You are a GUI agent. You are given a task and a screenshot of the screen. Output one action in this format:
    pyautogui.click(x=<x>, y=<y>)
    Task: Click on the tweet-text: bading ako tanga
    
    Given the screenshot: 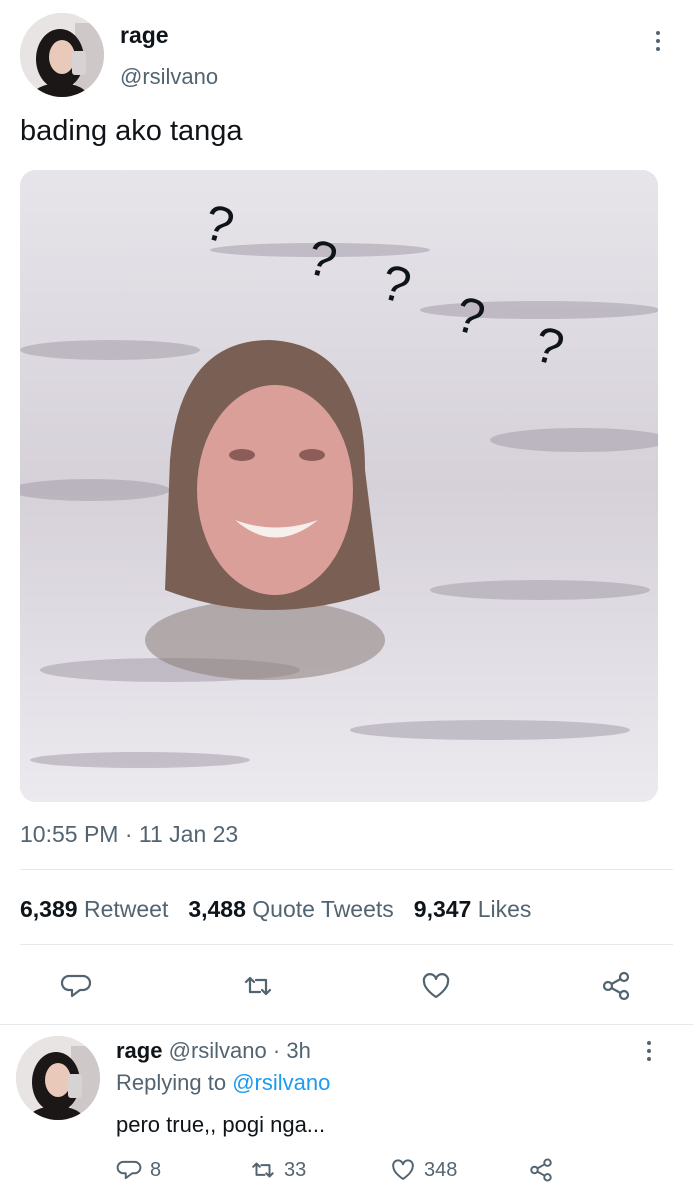 What is the action you would take?
    pyautogui.click(x=131, y=131)
    